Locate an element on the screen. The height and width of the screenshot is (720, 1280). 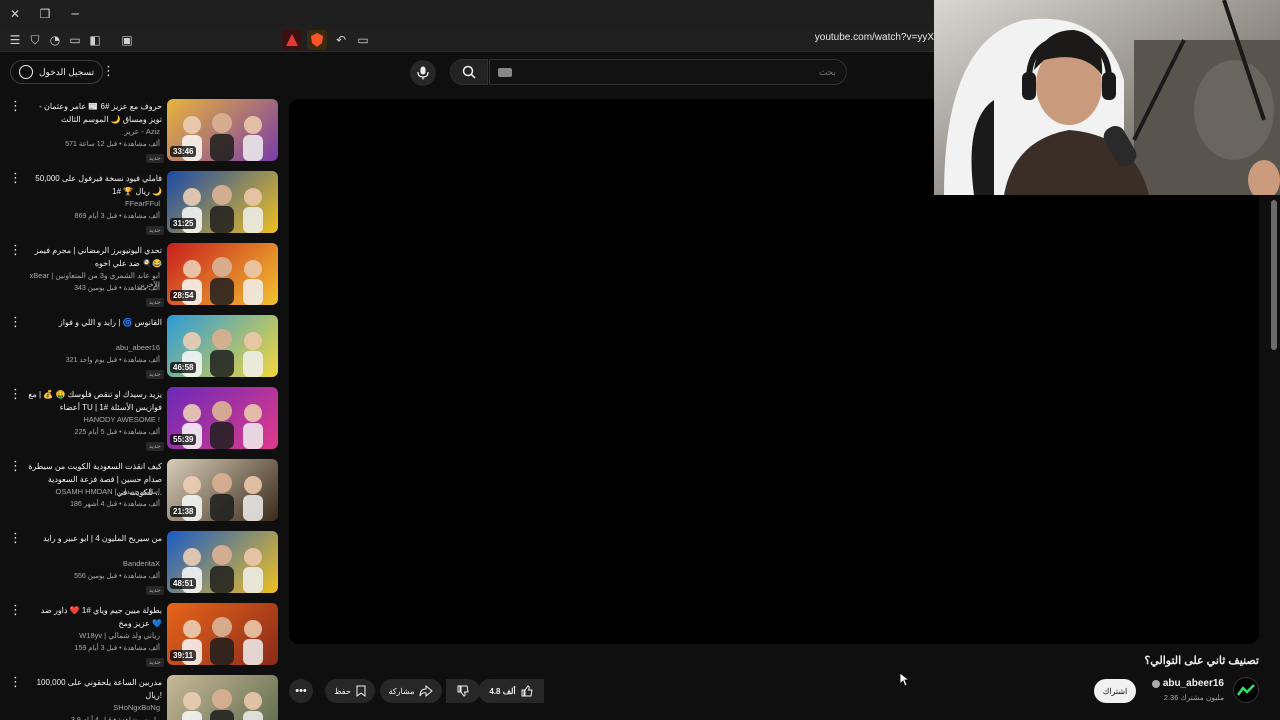
share-button: مشاركة is located at coordinates (411, 691).